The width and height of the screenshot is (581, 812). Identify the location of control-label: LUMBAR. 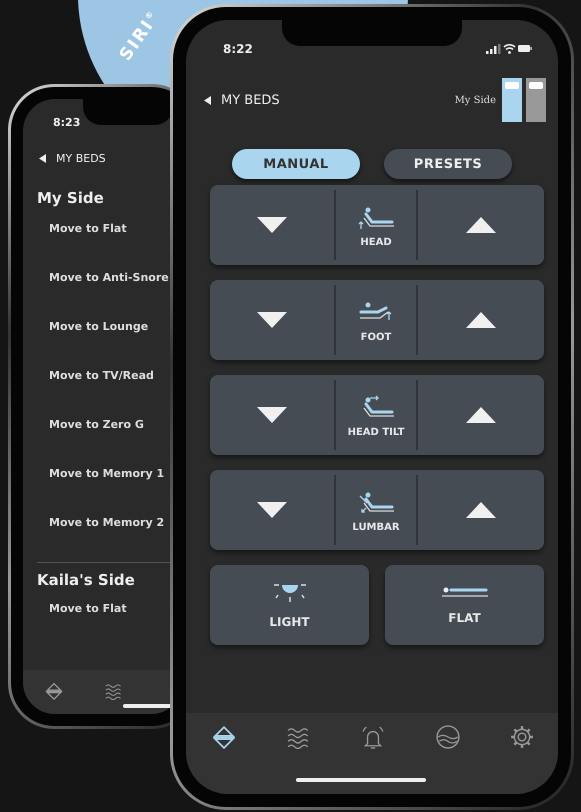
(376, 527).